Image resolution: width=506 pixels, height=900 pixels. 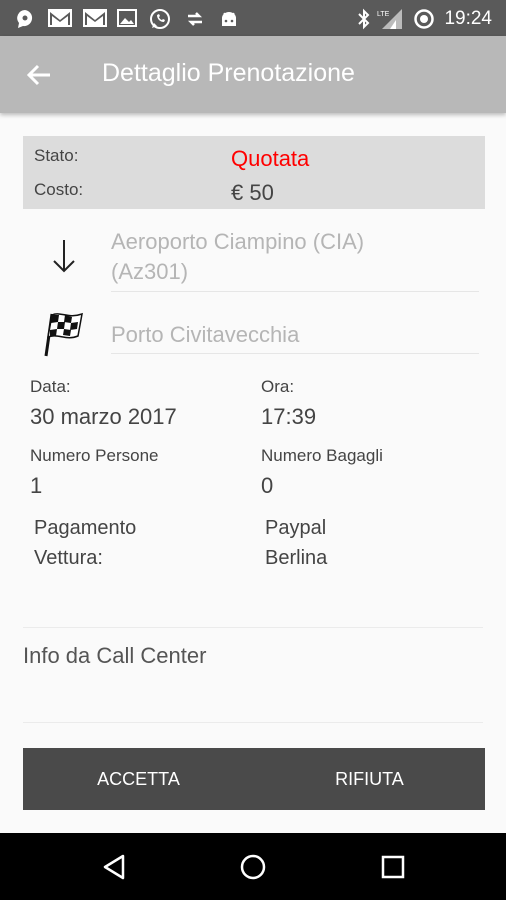 What do you see at coordinates (160, 19) in the screenshot?
I see `whatsapp-icon` at bounding box center [160, 19].